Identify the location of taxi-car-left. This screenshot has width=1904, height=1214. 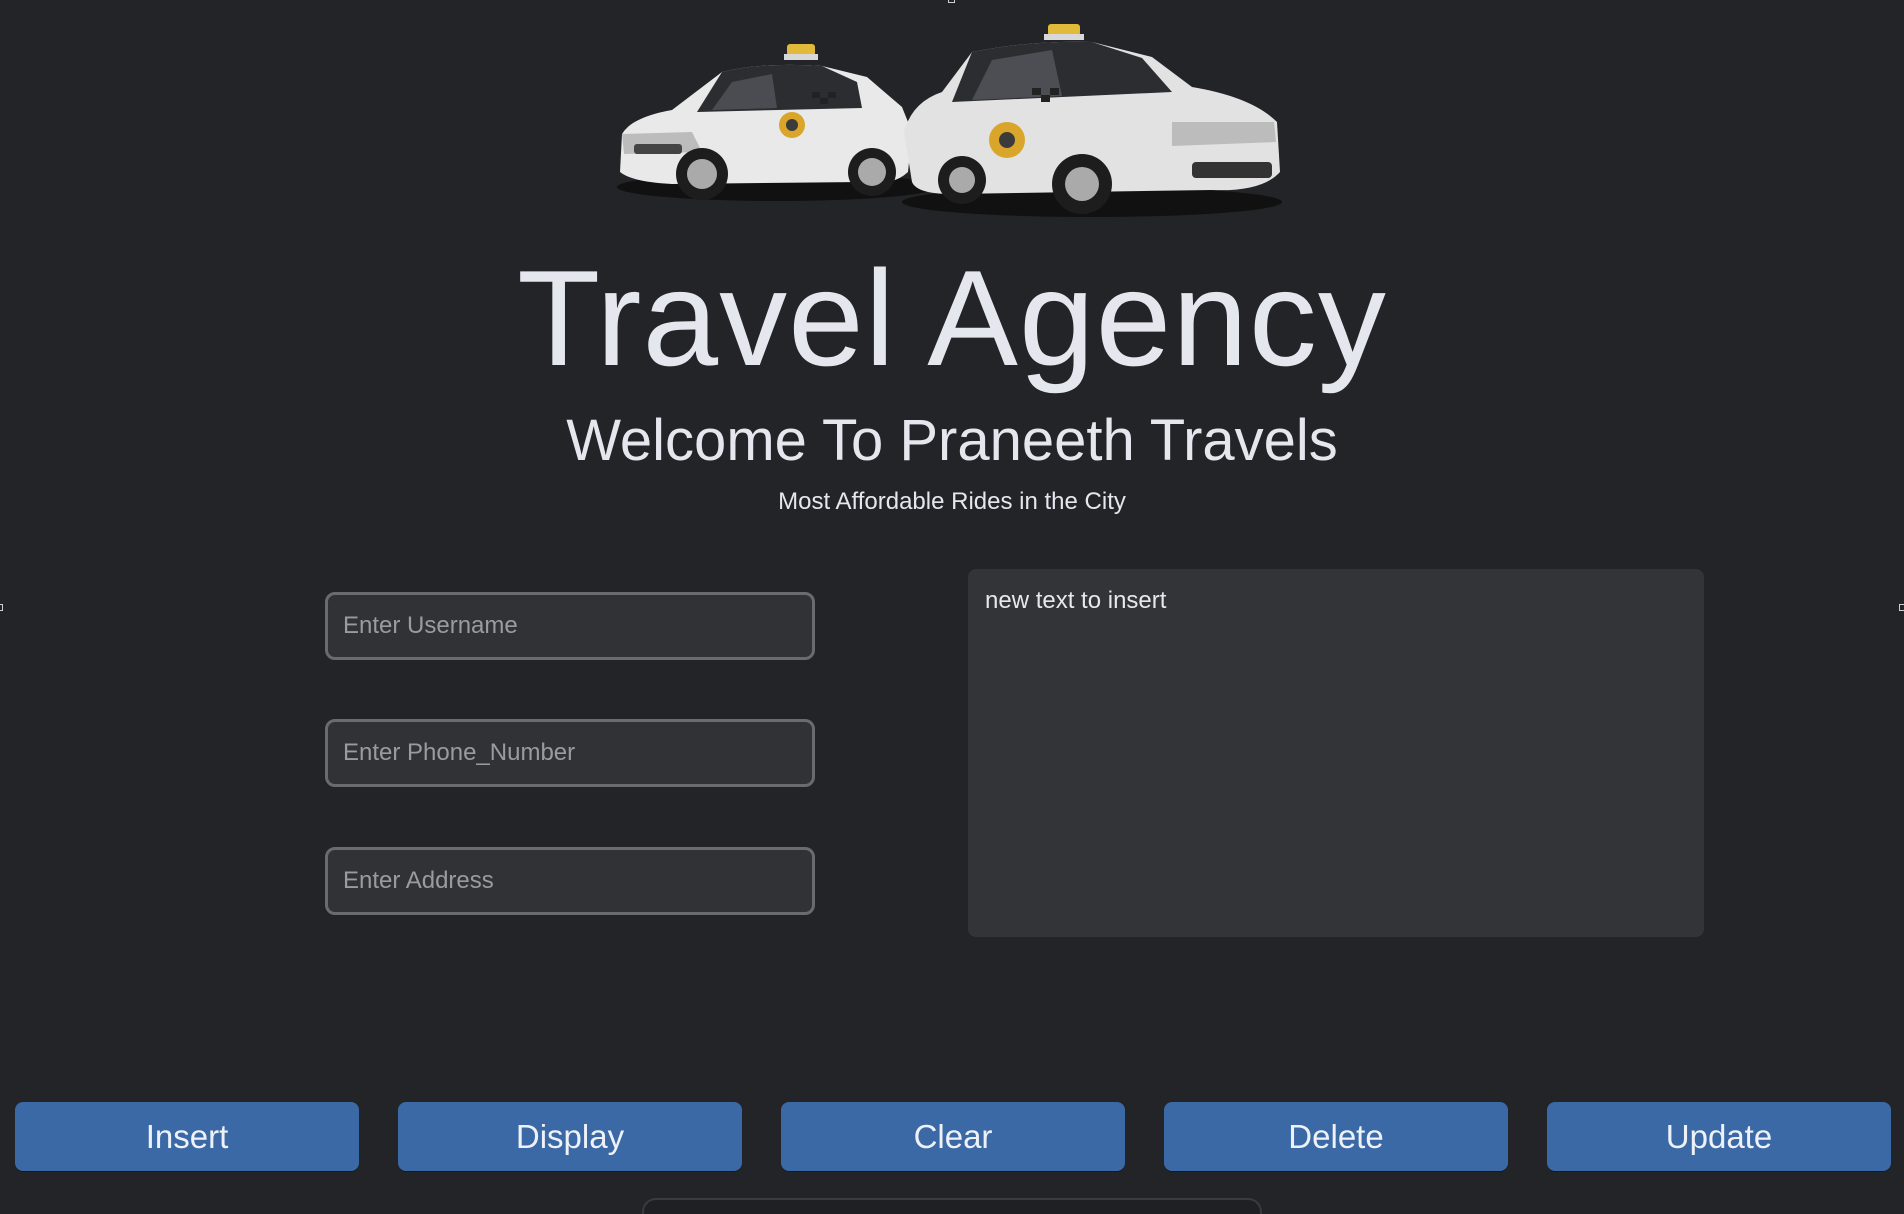
(777, 122).